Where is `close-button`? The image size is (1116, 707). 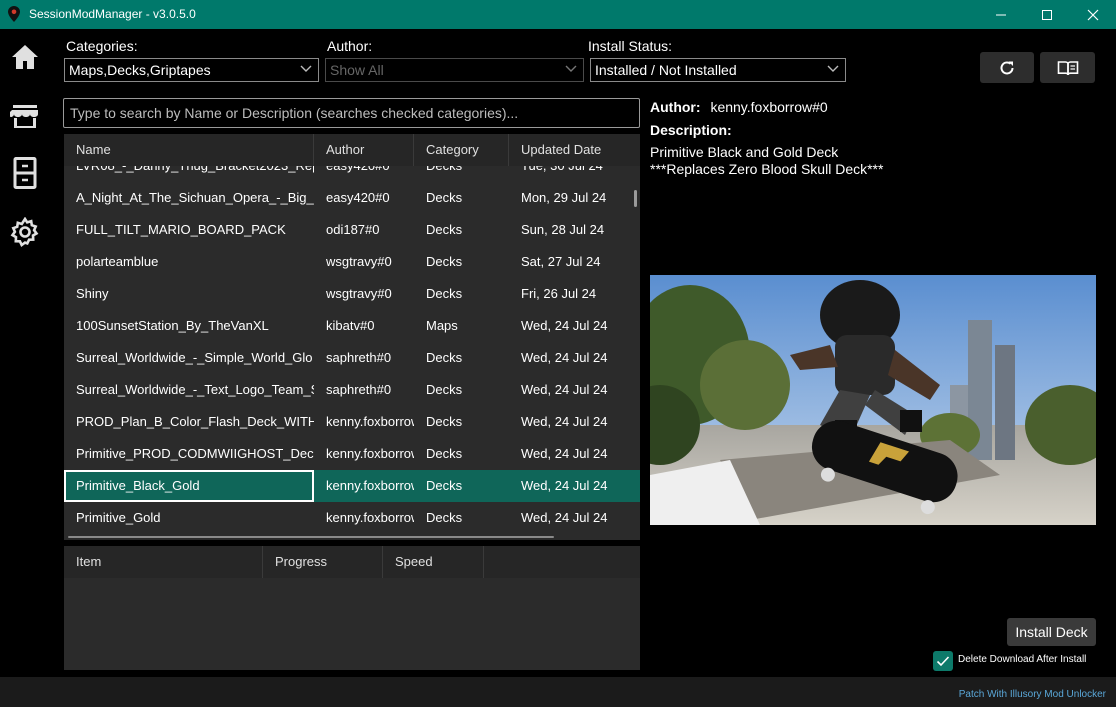
close-button is located at coordinates (1093, 14).